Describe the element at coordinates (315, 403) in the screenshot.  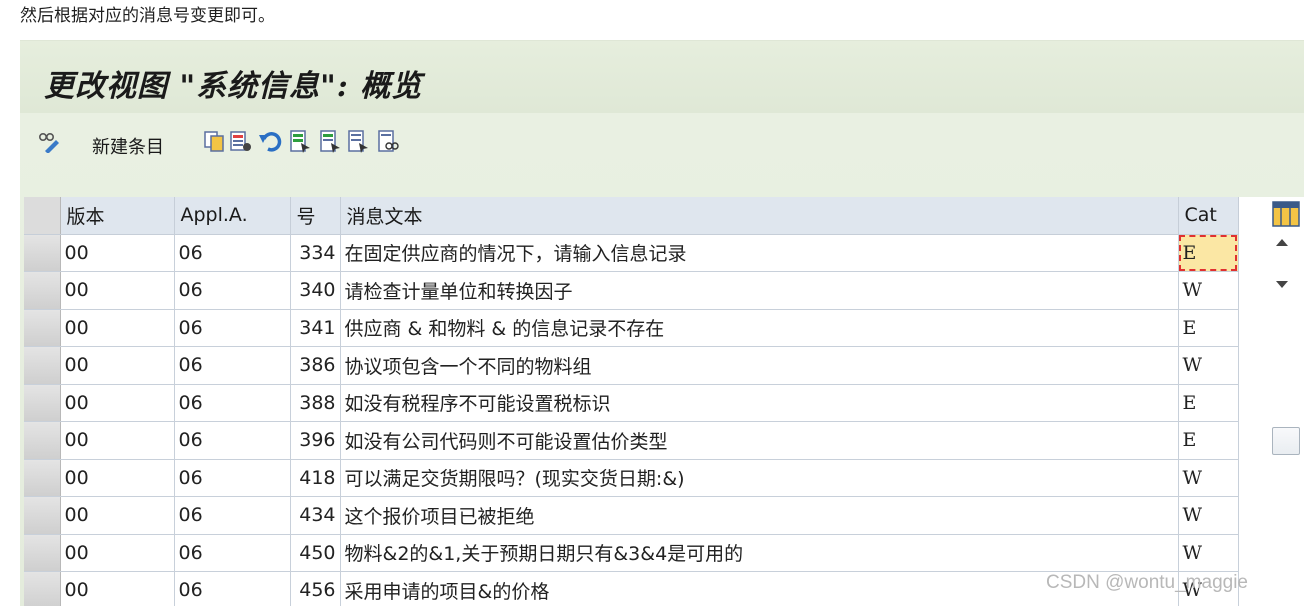
I see `message-number-cell: 388` at that location.